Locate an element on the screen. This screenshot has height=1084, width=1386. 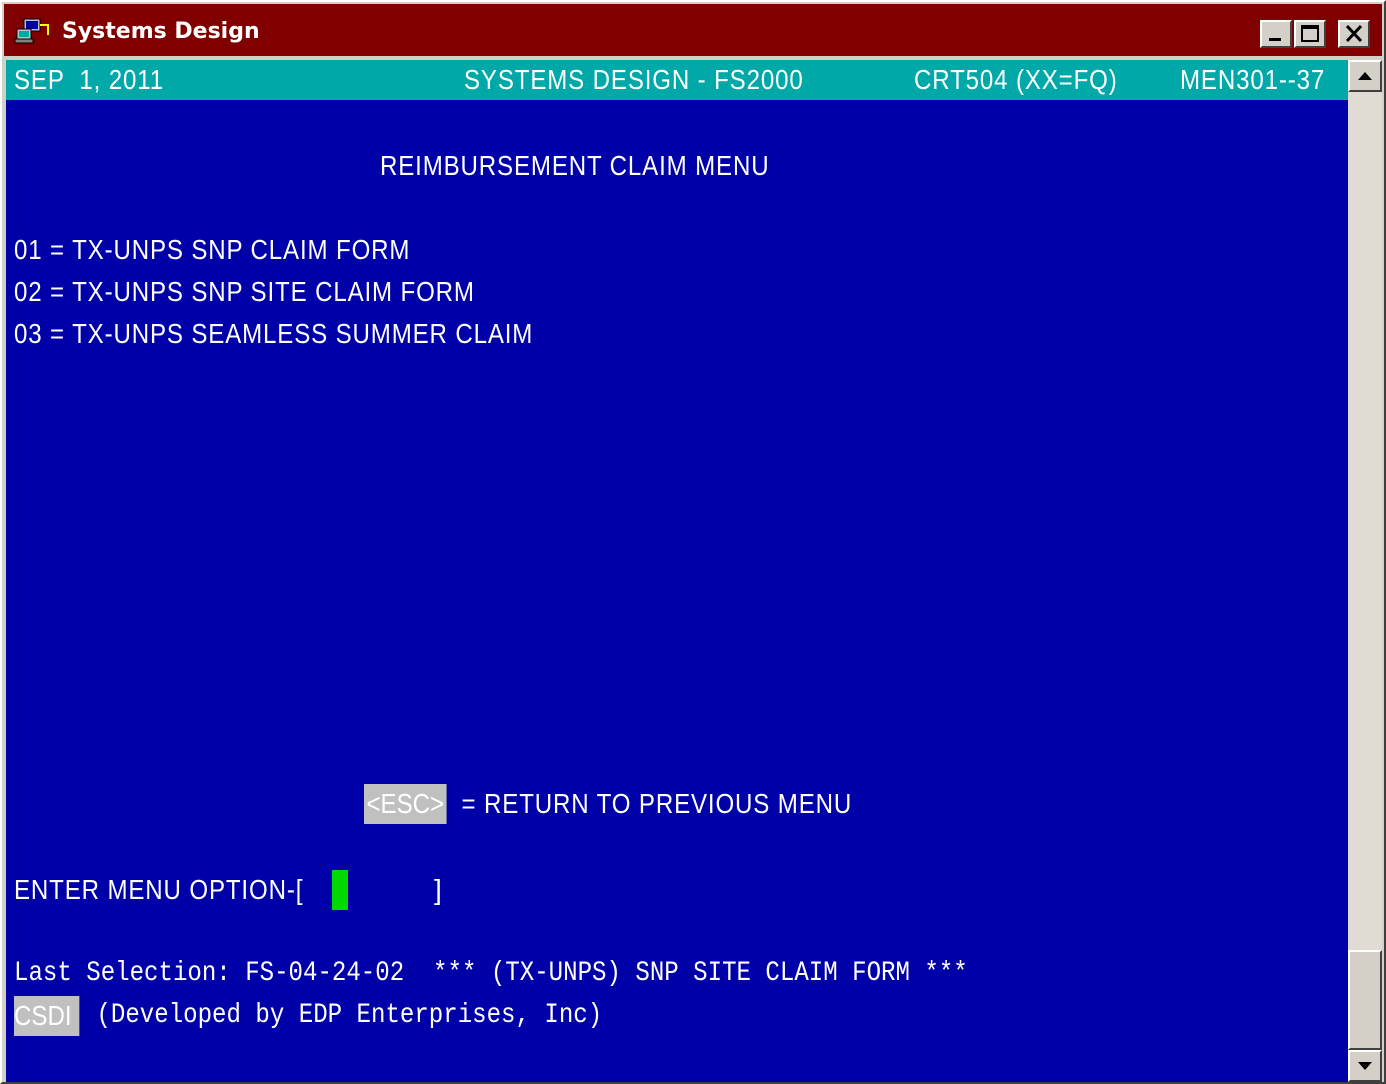
esc-key-label: <ESC> is located at coordinates (405, 804).